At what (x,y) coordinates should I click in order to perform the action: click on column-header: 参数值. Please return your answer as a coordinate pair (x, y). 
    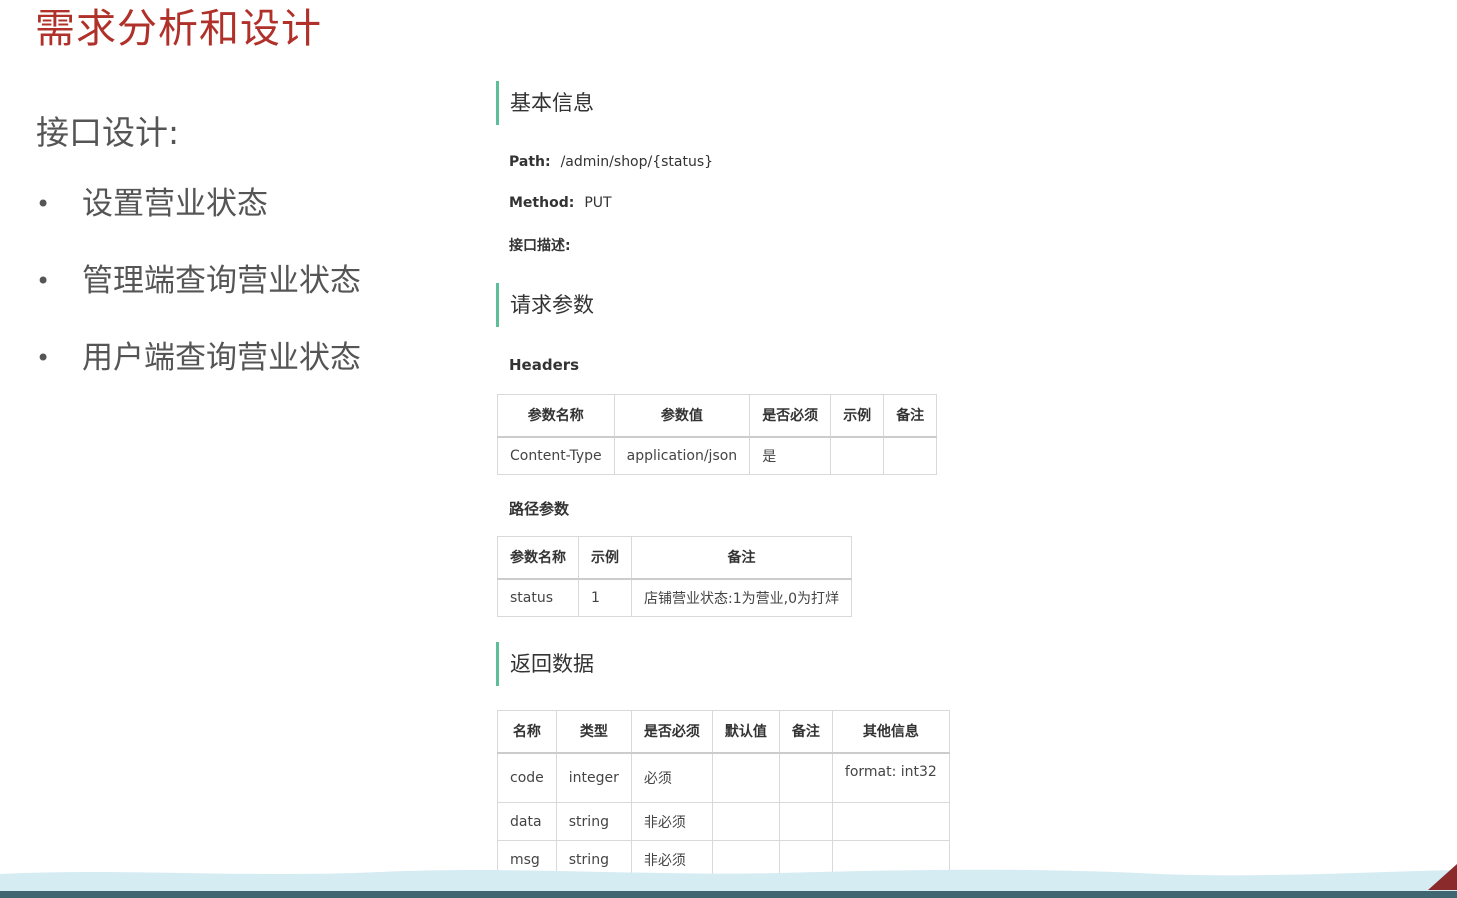
    Looking at the image, I should click on (682, 415).